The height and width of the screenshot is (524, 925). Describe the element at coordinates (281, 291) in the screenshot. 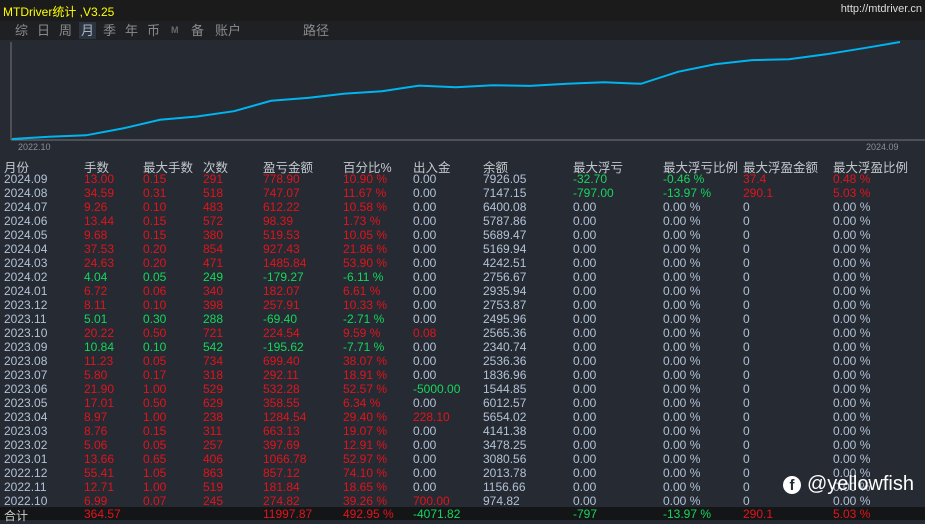

I see `table-cell: 182.07` at that location.